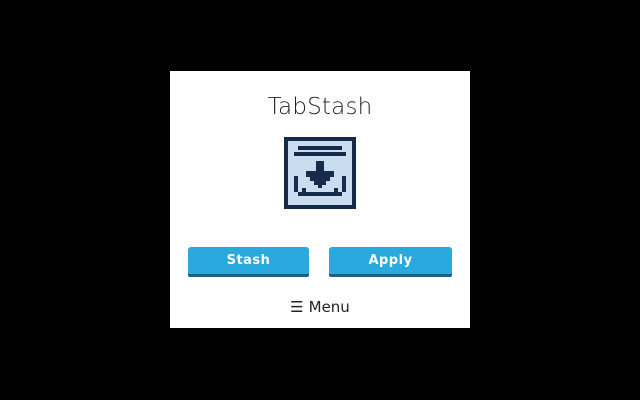 This screenshot has height=400, width=640. I want to click on menu-button: ☰ Menu, so click(320, 307).